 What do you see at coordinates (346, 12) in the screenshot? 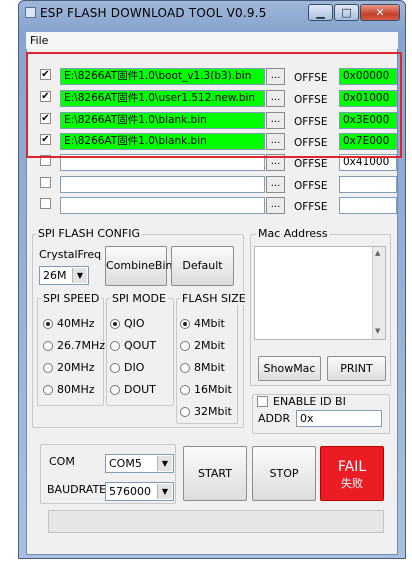
I see `maximize-button: □` at bounding box center [346, 12].